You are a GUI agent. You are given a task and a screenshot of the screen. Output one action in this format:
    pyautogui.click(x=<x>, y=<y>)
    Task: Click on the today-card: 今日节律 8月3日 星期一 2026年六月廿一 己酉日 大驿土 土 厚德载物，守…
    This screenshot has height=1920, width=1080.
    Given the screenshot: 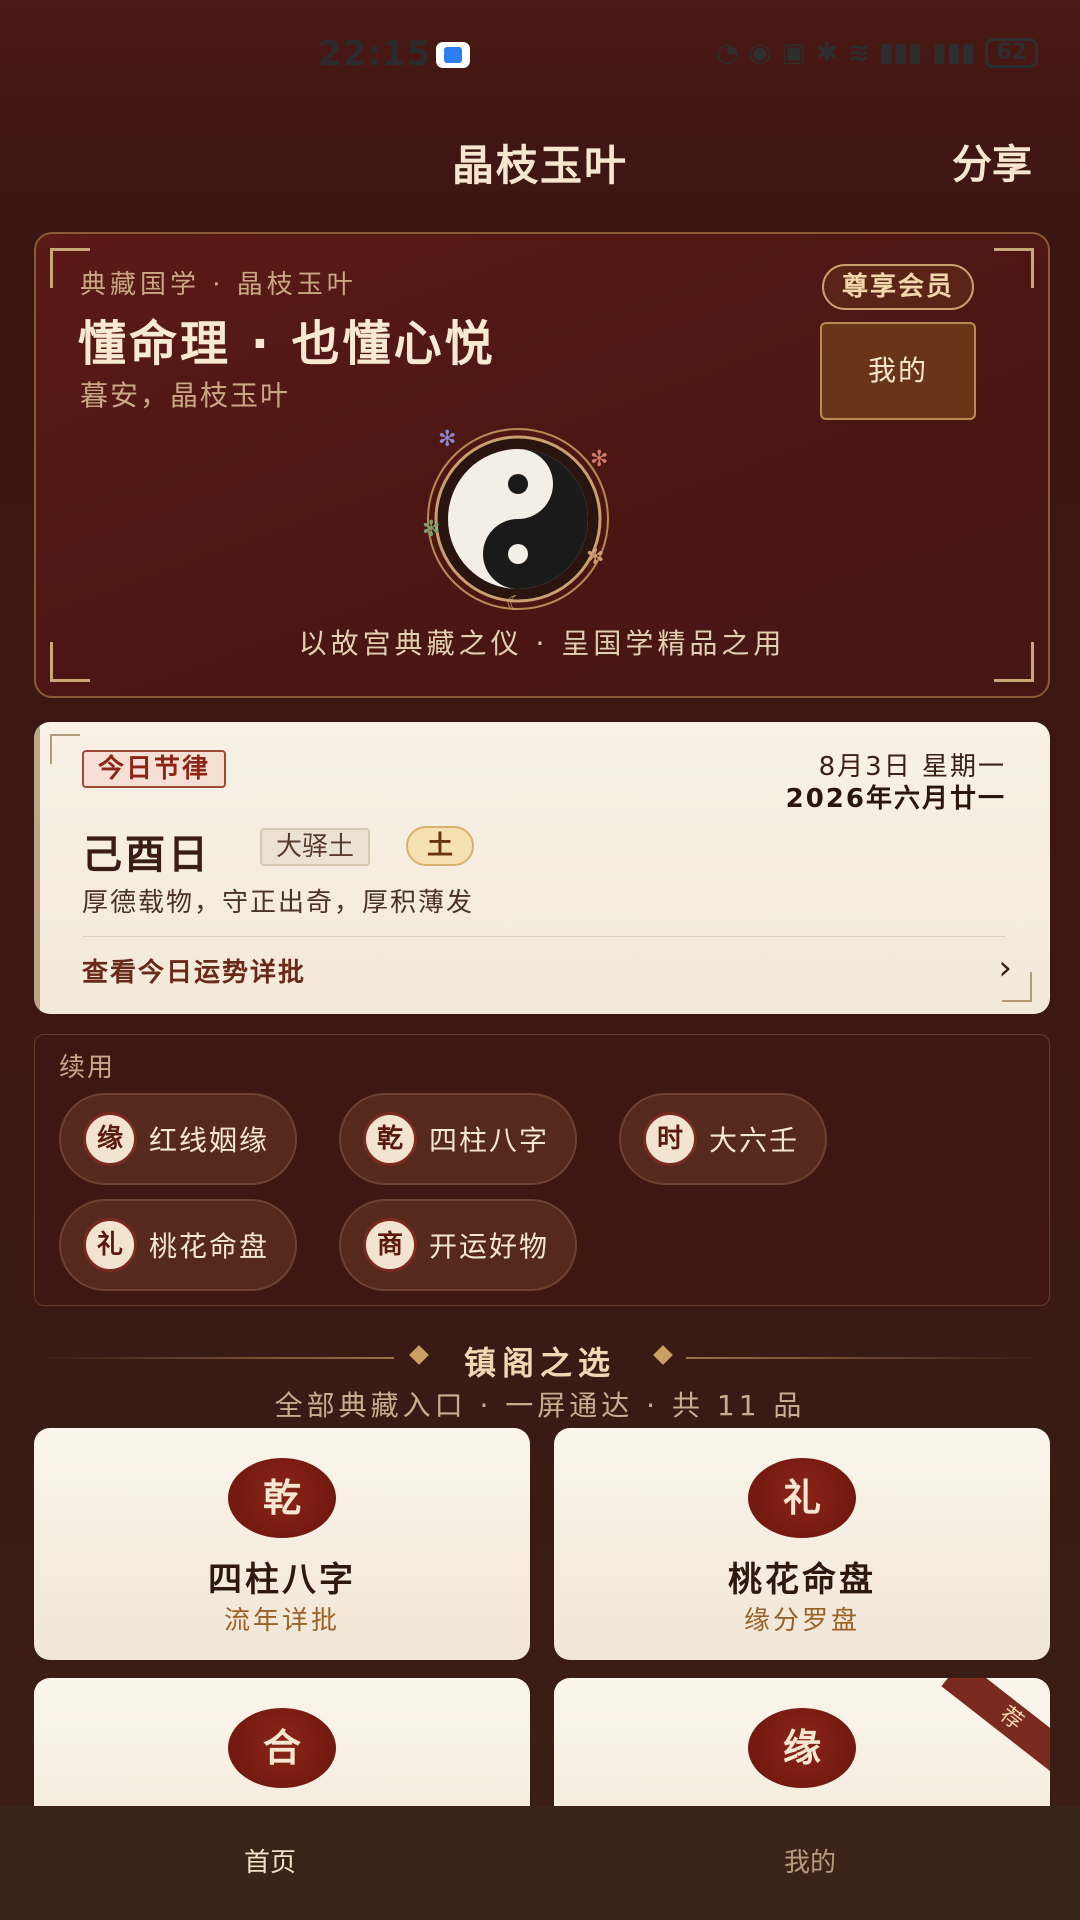 What is the action you would take?
    pyautogui.click(x=542, y=868)
    